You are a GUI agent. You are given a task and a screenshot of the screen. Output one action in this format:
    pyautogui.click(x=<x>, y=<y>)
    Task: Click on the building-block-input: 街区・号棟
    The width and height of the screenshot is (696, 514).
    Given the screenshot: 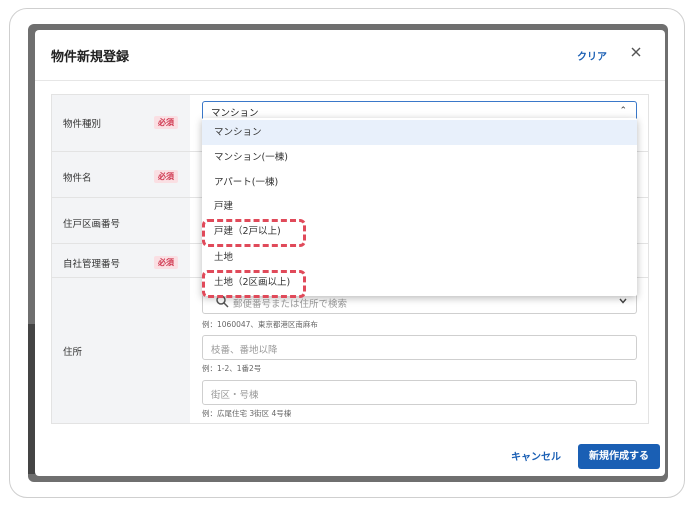 What is the action you would take?
    pyautogui.click(x=419, y=392)
    